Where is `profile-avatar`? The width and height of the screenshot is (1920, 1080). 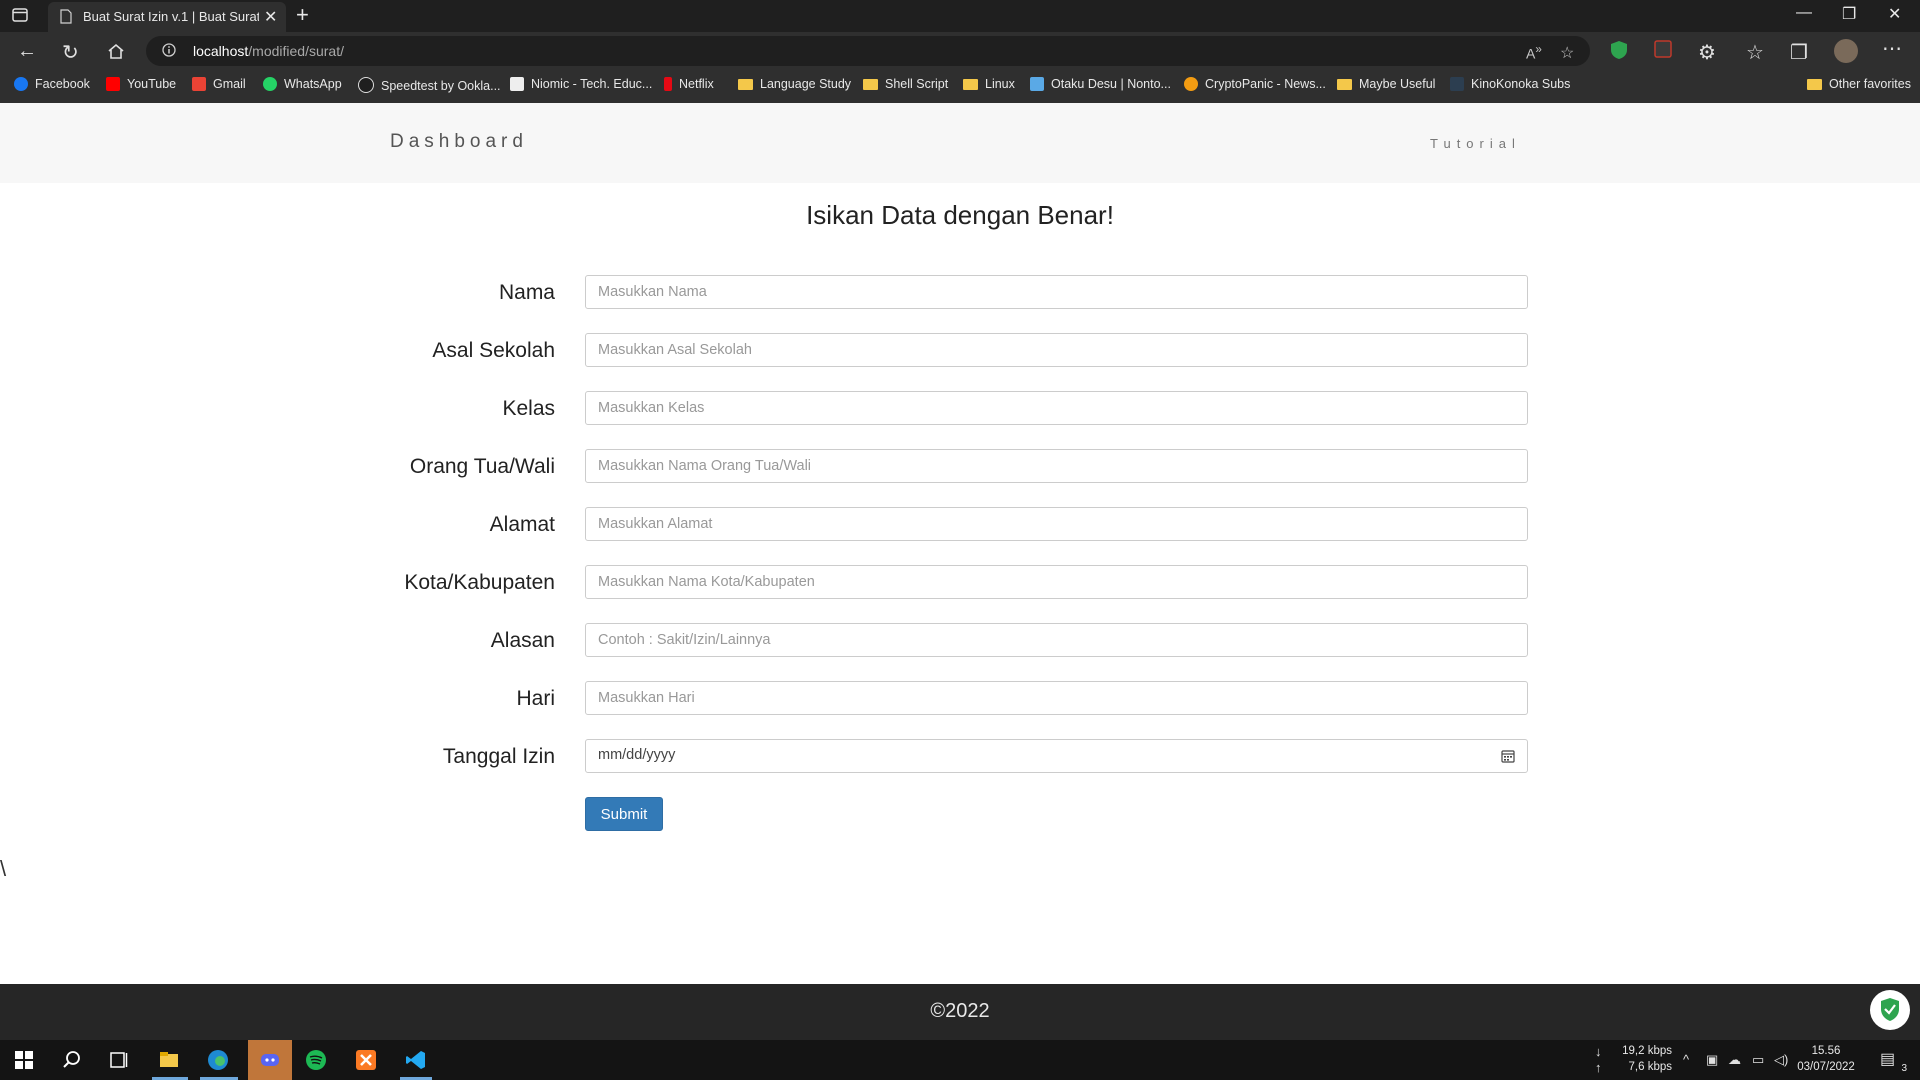
profile-avatar is located at coordinates (1846, 51).